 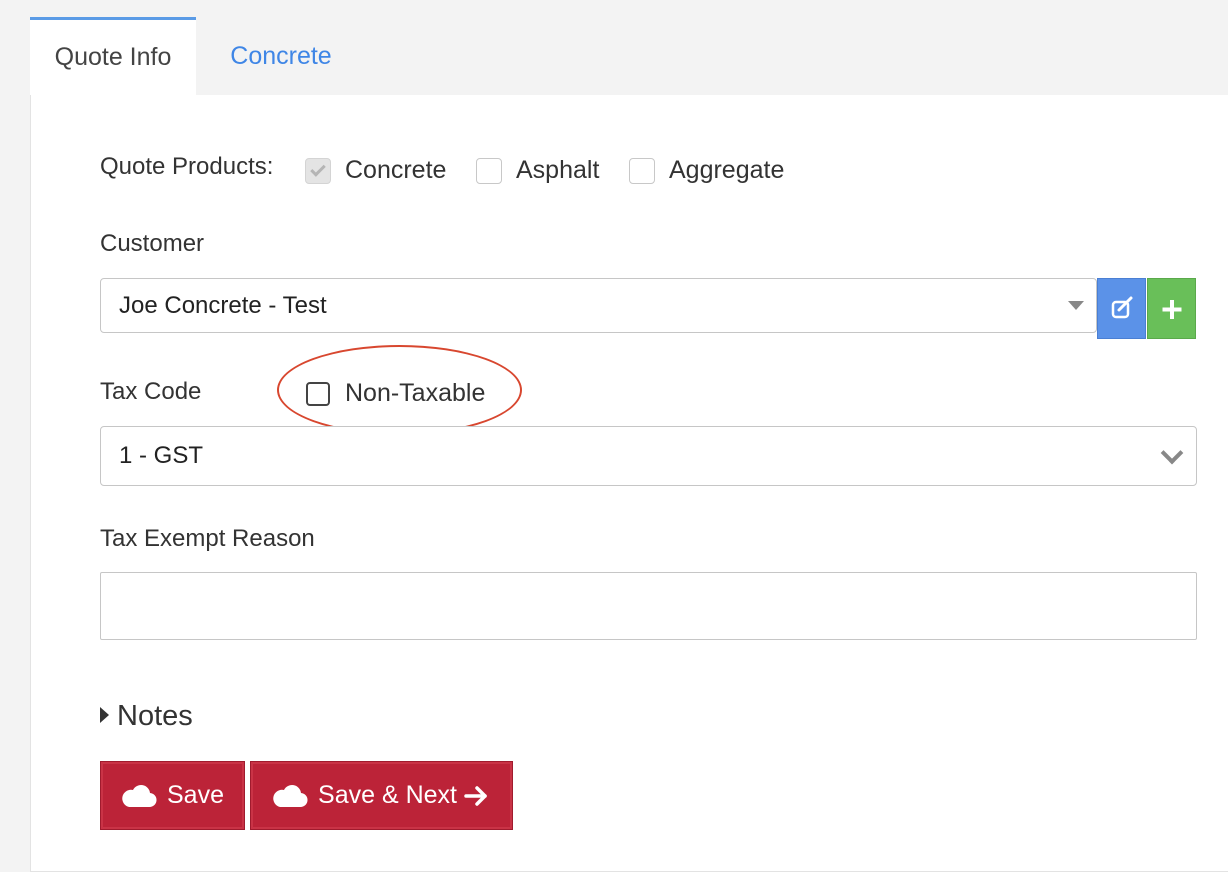 I want to click on notes-label: Notes, so click(x=155, y=716).